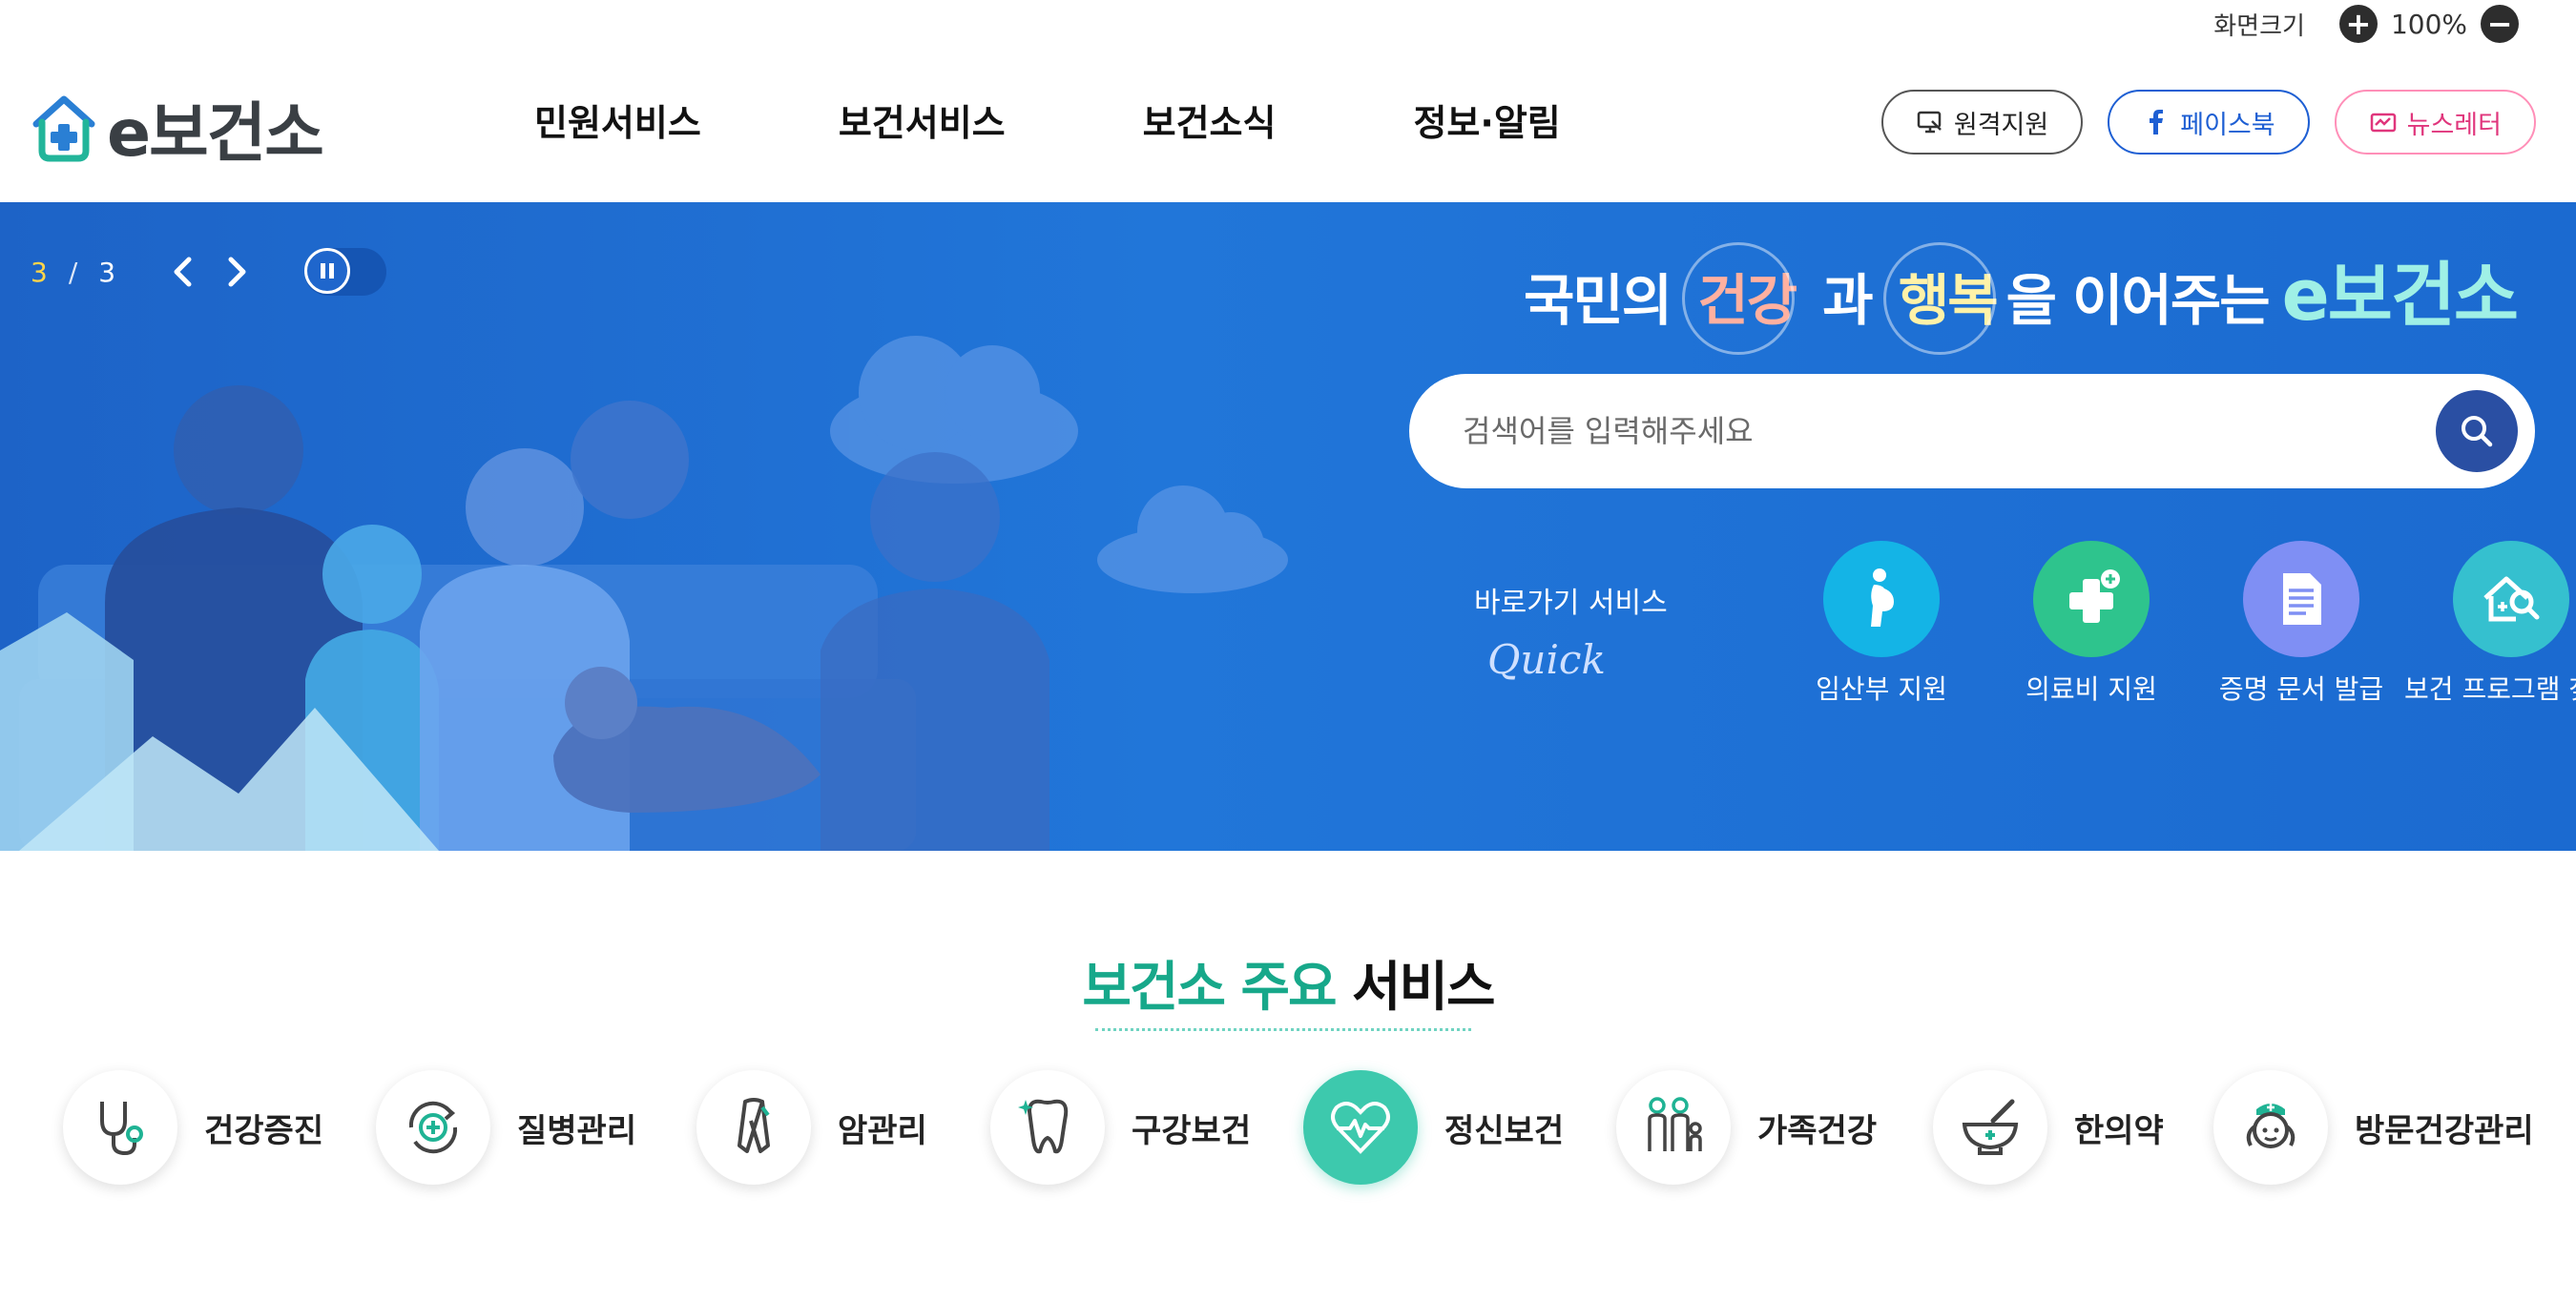 The height and width of the screenshot is (1301, 2576). What do you see at coordinates (121, 1129) in the screenshot?
I see `stethoscope-icon` at bounding box center [121, 1129].